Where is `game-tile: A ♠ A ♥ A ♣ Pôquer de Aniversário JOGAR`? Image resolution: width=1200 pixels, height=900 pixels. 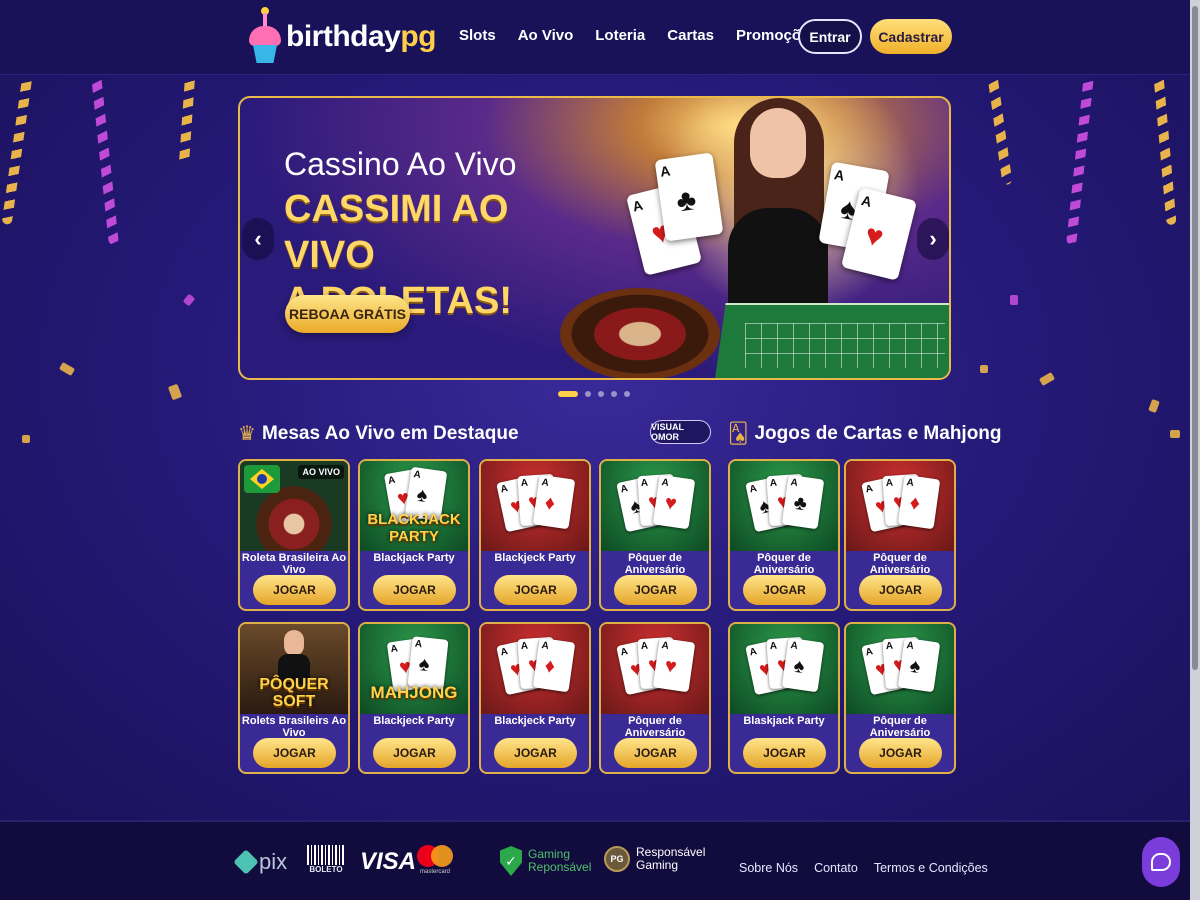
game-tile: A ♠ A ♥ A ♣ Pôquer de Aniversário JOGAR is located at coordinates (784, 535).